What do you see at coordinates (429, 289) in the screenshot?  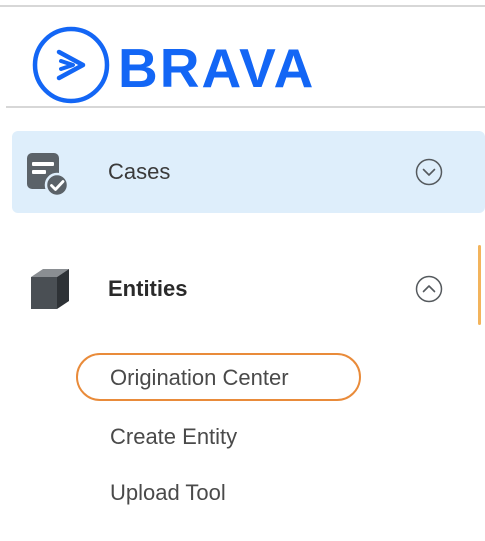 I see `chevron-up-circle-icon` at bounding box center [429, 289].